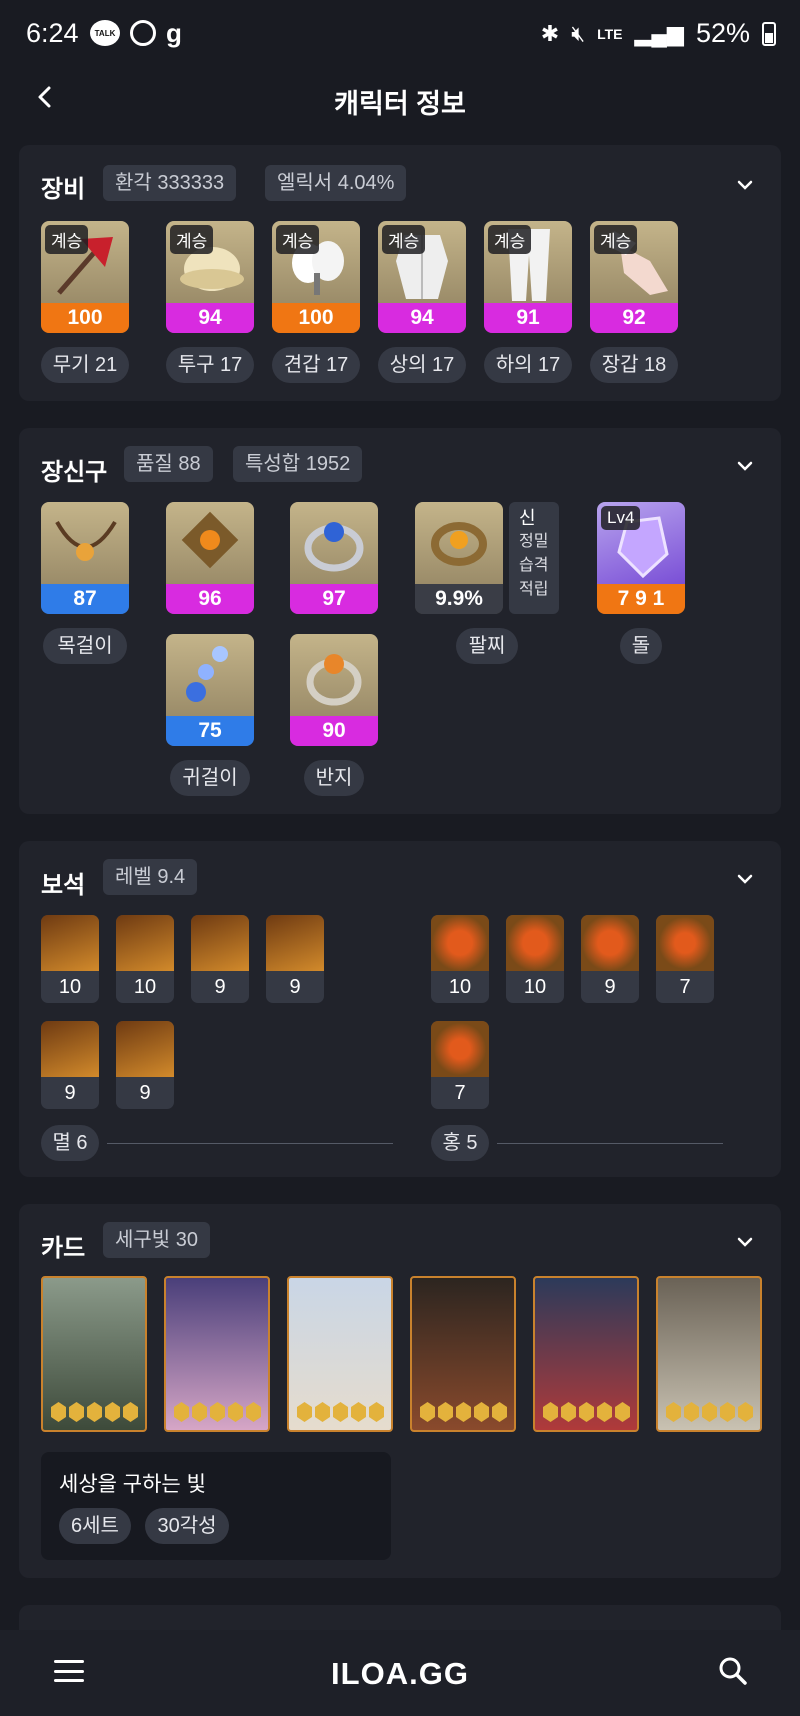 This screenshot has height=1716, width=800. I want to click on divider, so click(250, 1143).